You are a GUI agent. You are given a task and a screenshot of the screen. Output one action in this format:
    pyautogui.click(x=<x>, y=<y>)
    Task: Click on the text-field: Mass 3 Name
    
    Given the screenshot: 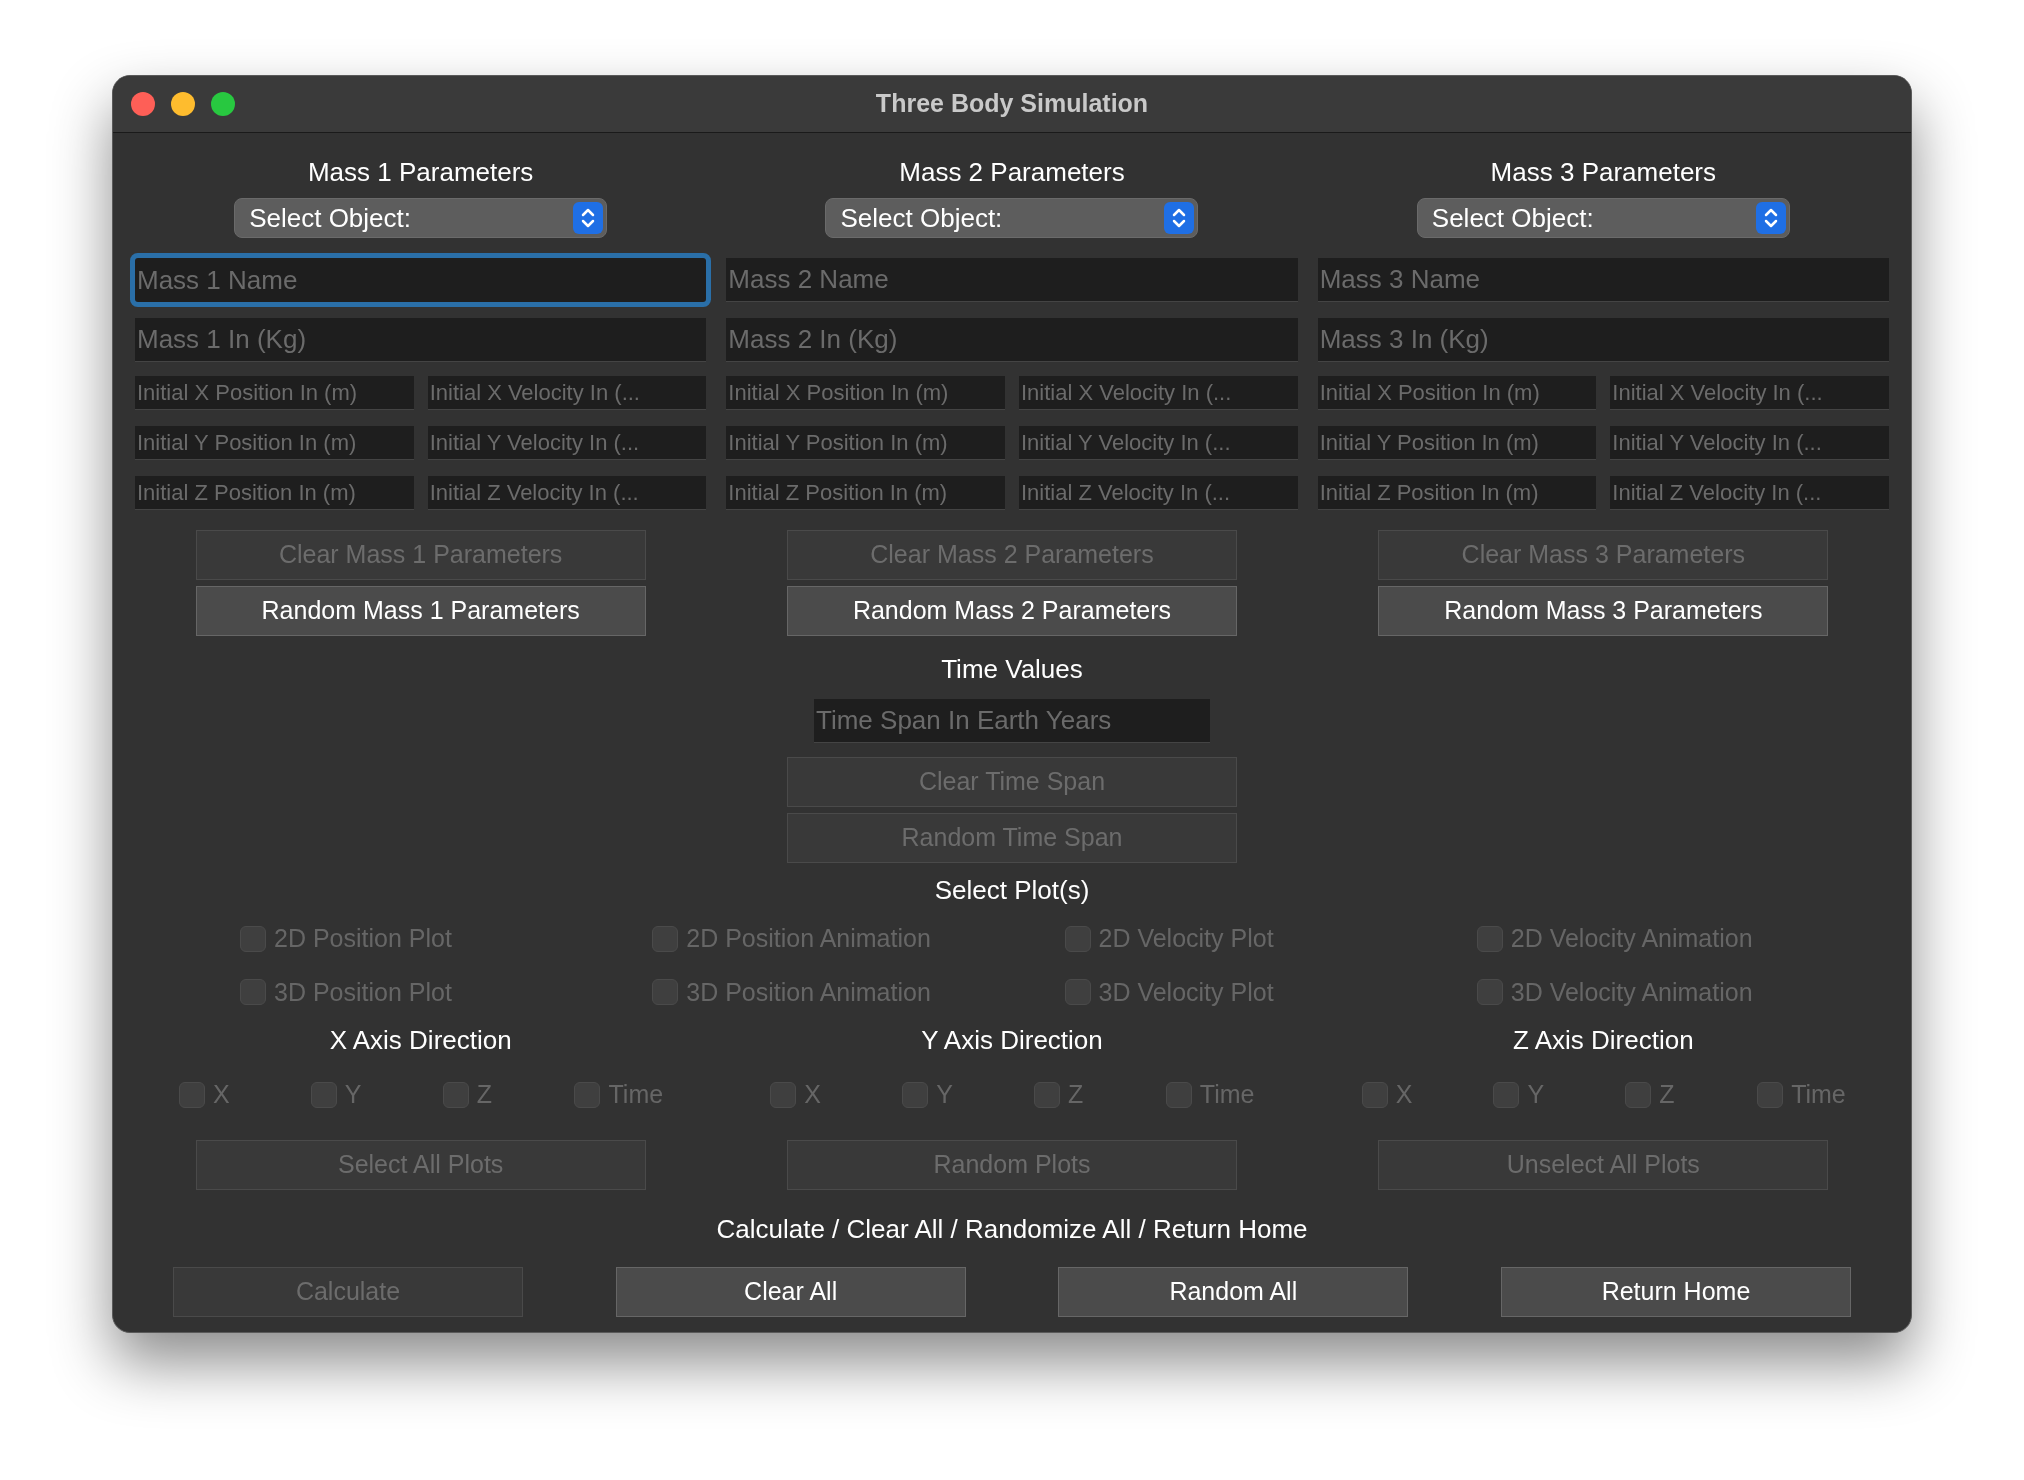 What is the action you would take?
    pyautogui.click(x=1603, y=280)
    